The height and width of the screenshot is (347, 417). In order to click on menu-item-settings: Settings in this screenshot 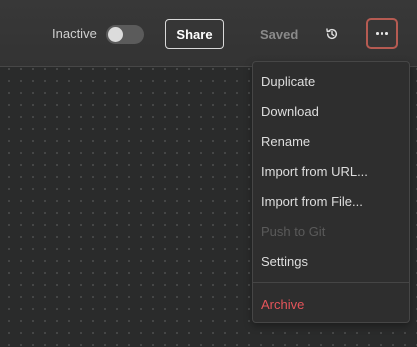, I will do `click(284, 261)`.